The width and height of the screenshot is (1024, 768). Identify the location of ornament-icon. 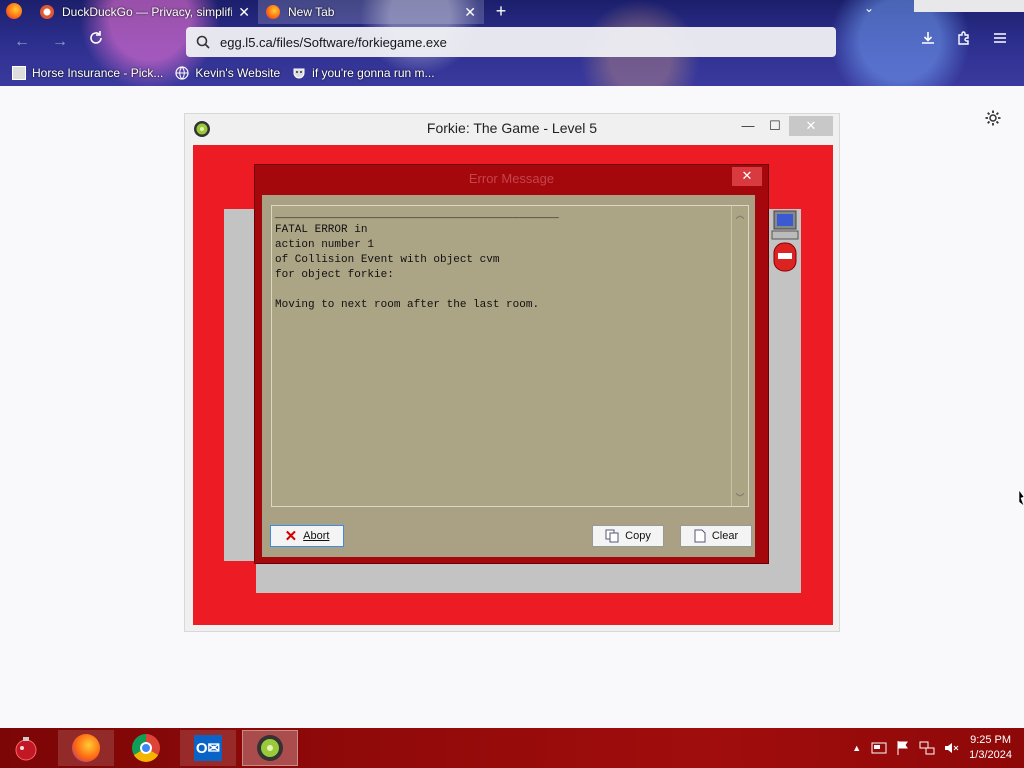
(26, 749).